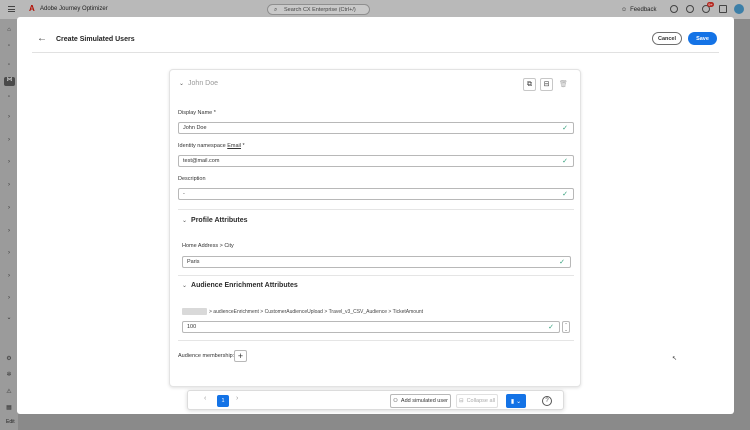 This screenshot has width=750, height=430. What do you see at coordinates (193, 262) in the screenshot?
I see `city-value: Paris` at bounding box center [193, 262].